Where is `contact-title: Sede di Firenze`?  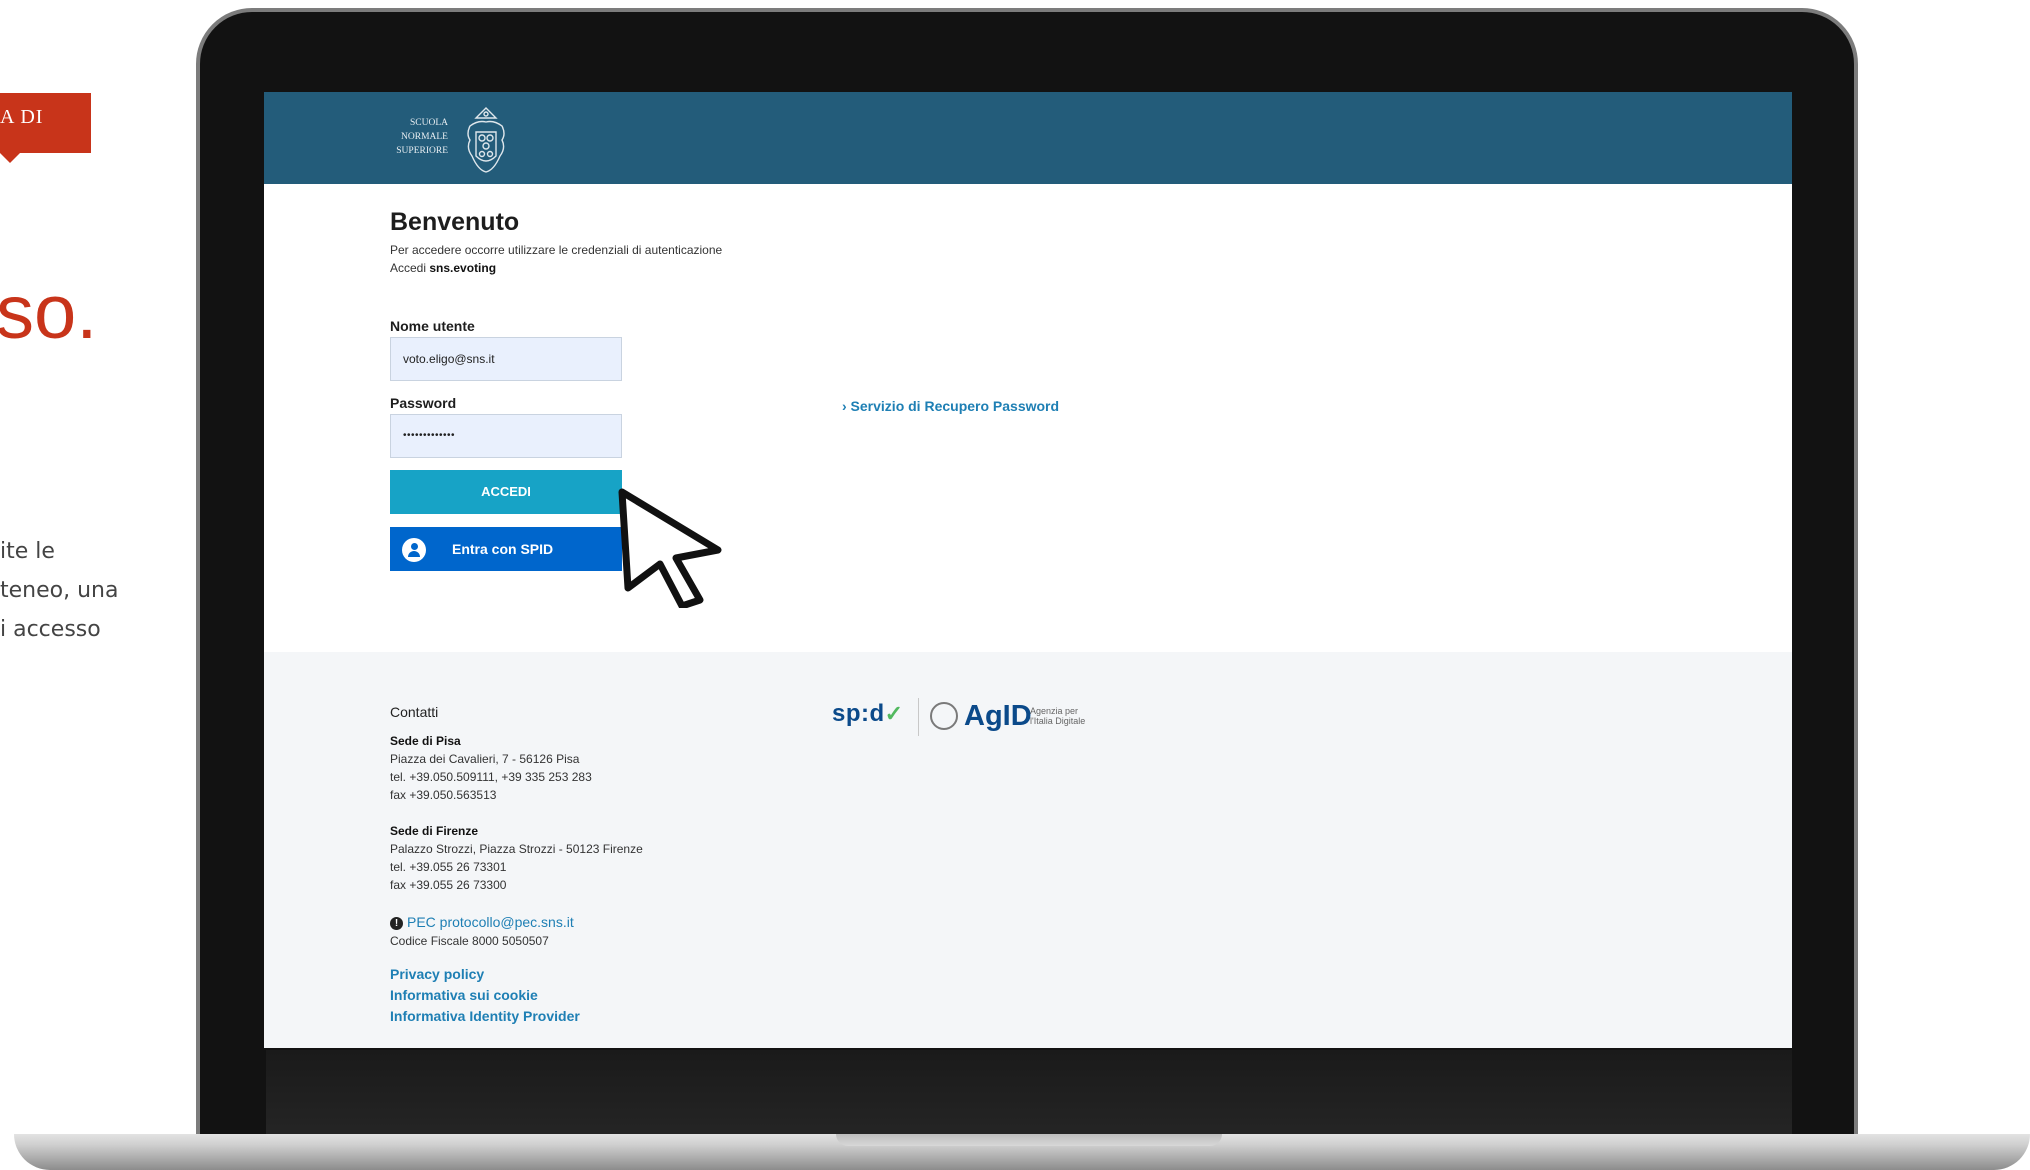 contact-title: Sede di Firenze is located at coordinates (434, 831).